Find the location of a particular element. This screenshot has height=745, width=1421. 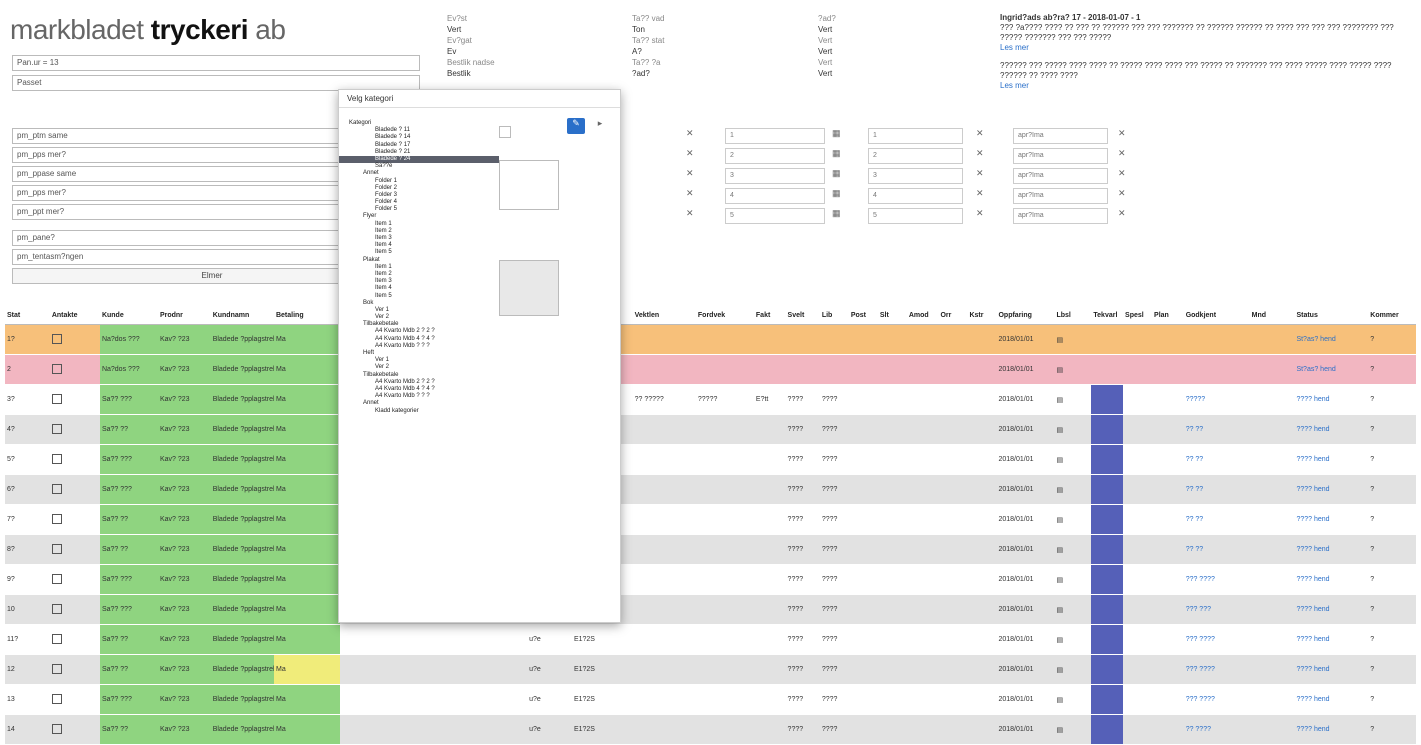

cell-value: ?? ?? is located at coordinates (1195, 429).